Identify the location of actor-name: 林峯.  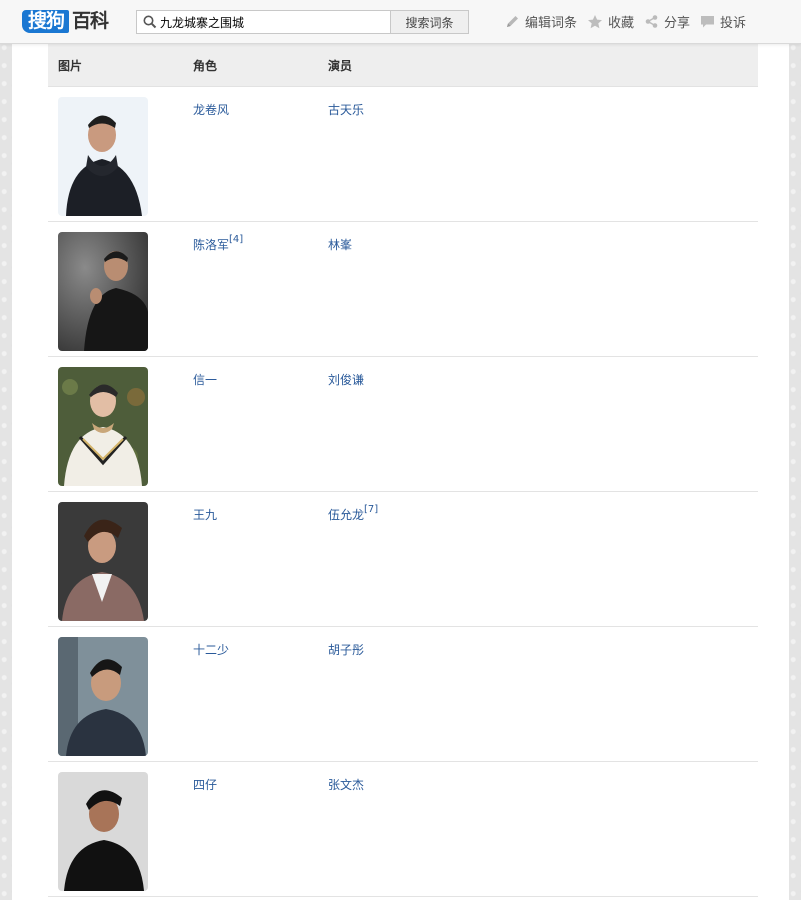
(340, 244).